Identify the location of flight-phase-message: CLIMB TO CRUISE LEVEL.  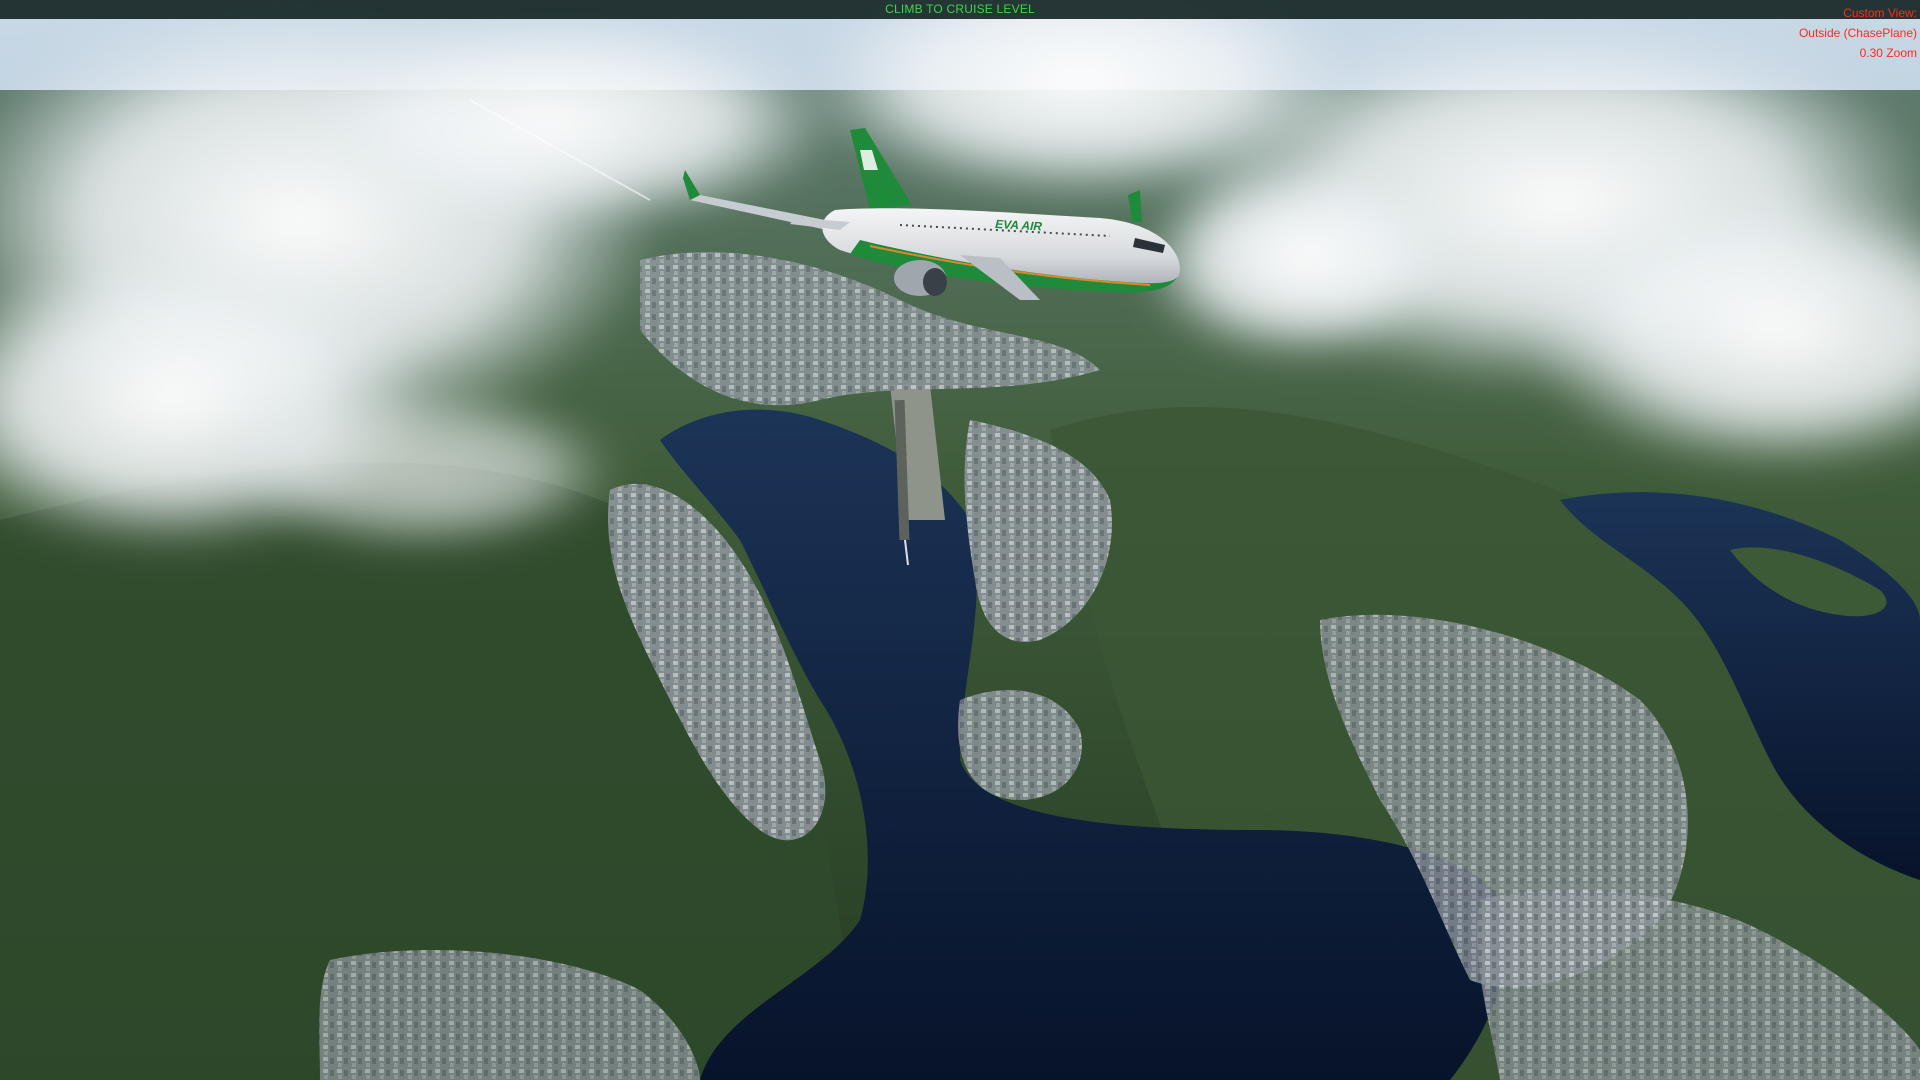
(960, 9).